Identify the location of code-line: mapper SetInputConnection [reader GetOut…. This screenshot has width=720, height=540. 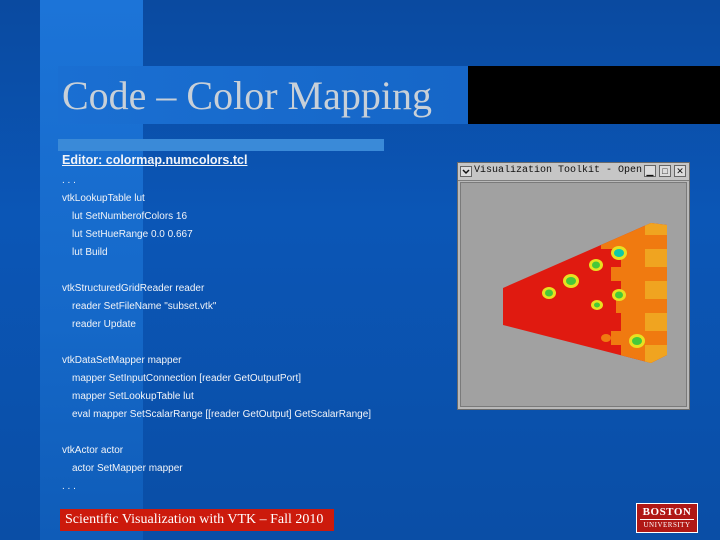
(187, 378).